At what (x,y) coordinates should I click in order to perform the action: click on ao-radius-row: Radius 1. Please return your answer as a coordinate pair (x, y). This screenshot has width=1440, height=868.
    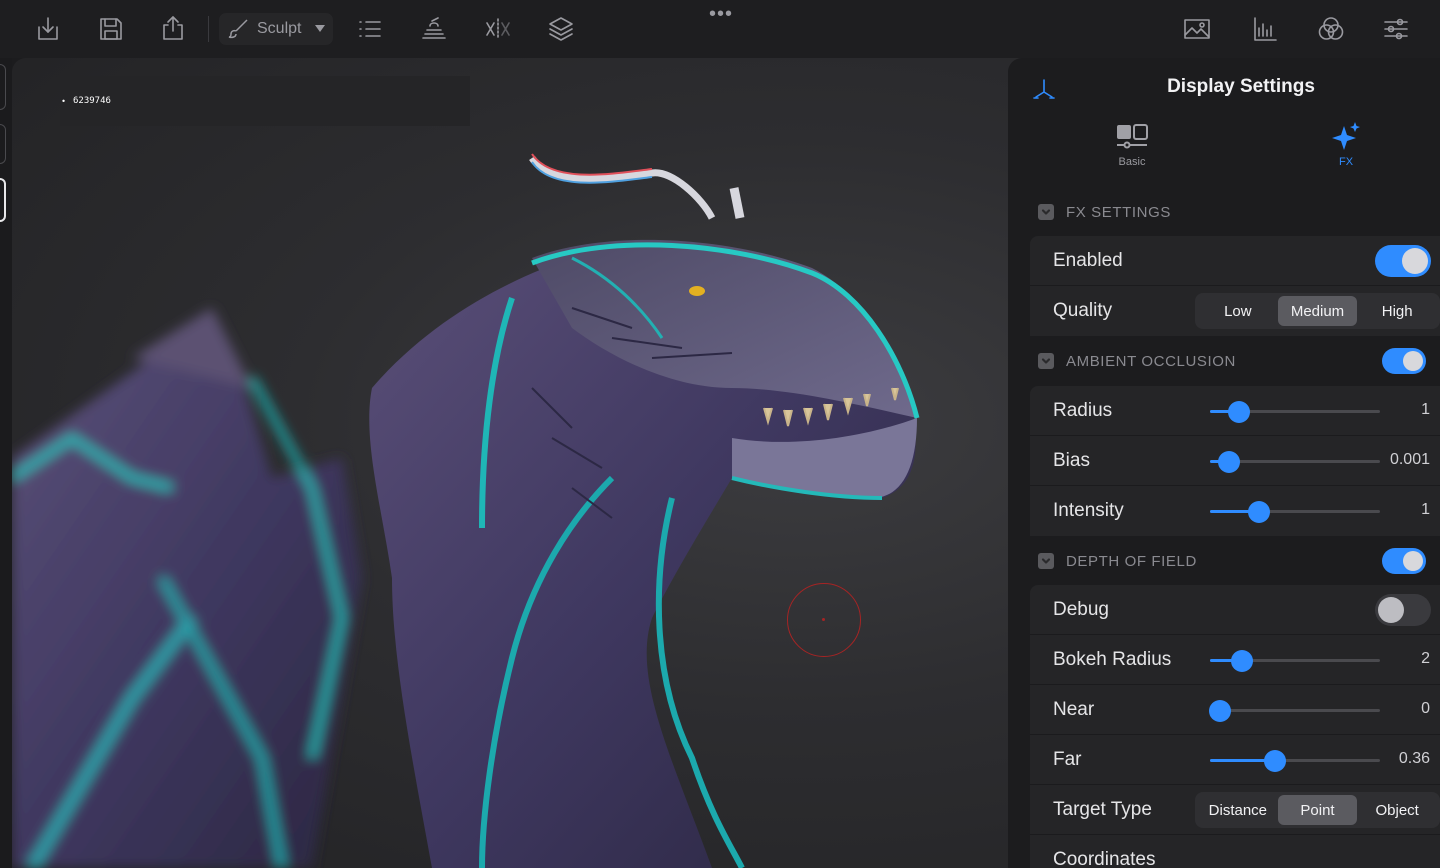
    Looking at the image, I should click on (1235, 411).